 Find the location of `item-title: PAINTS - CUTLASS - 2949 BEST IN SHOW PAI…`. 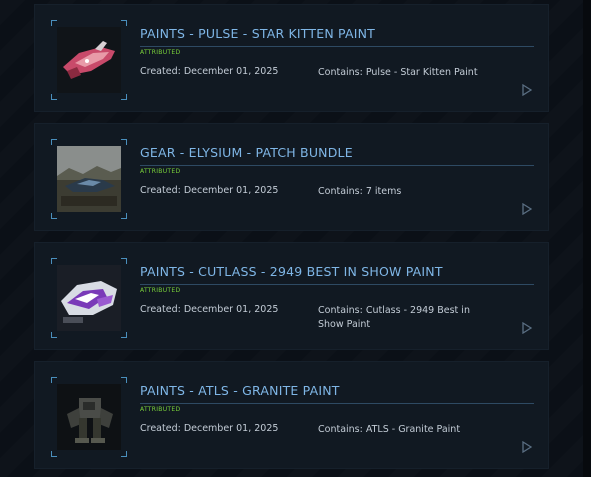

item-title: PAINTS - CUTLASS - 2949 BEST IN SHOW PAI… is located at coordinates (291, 271).